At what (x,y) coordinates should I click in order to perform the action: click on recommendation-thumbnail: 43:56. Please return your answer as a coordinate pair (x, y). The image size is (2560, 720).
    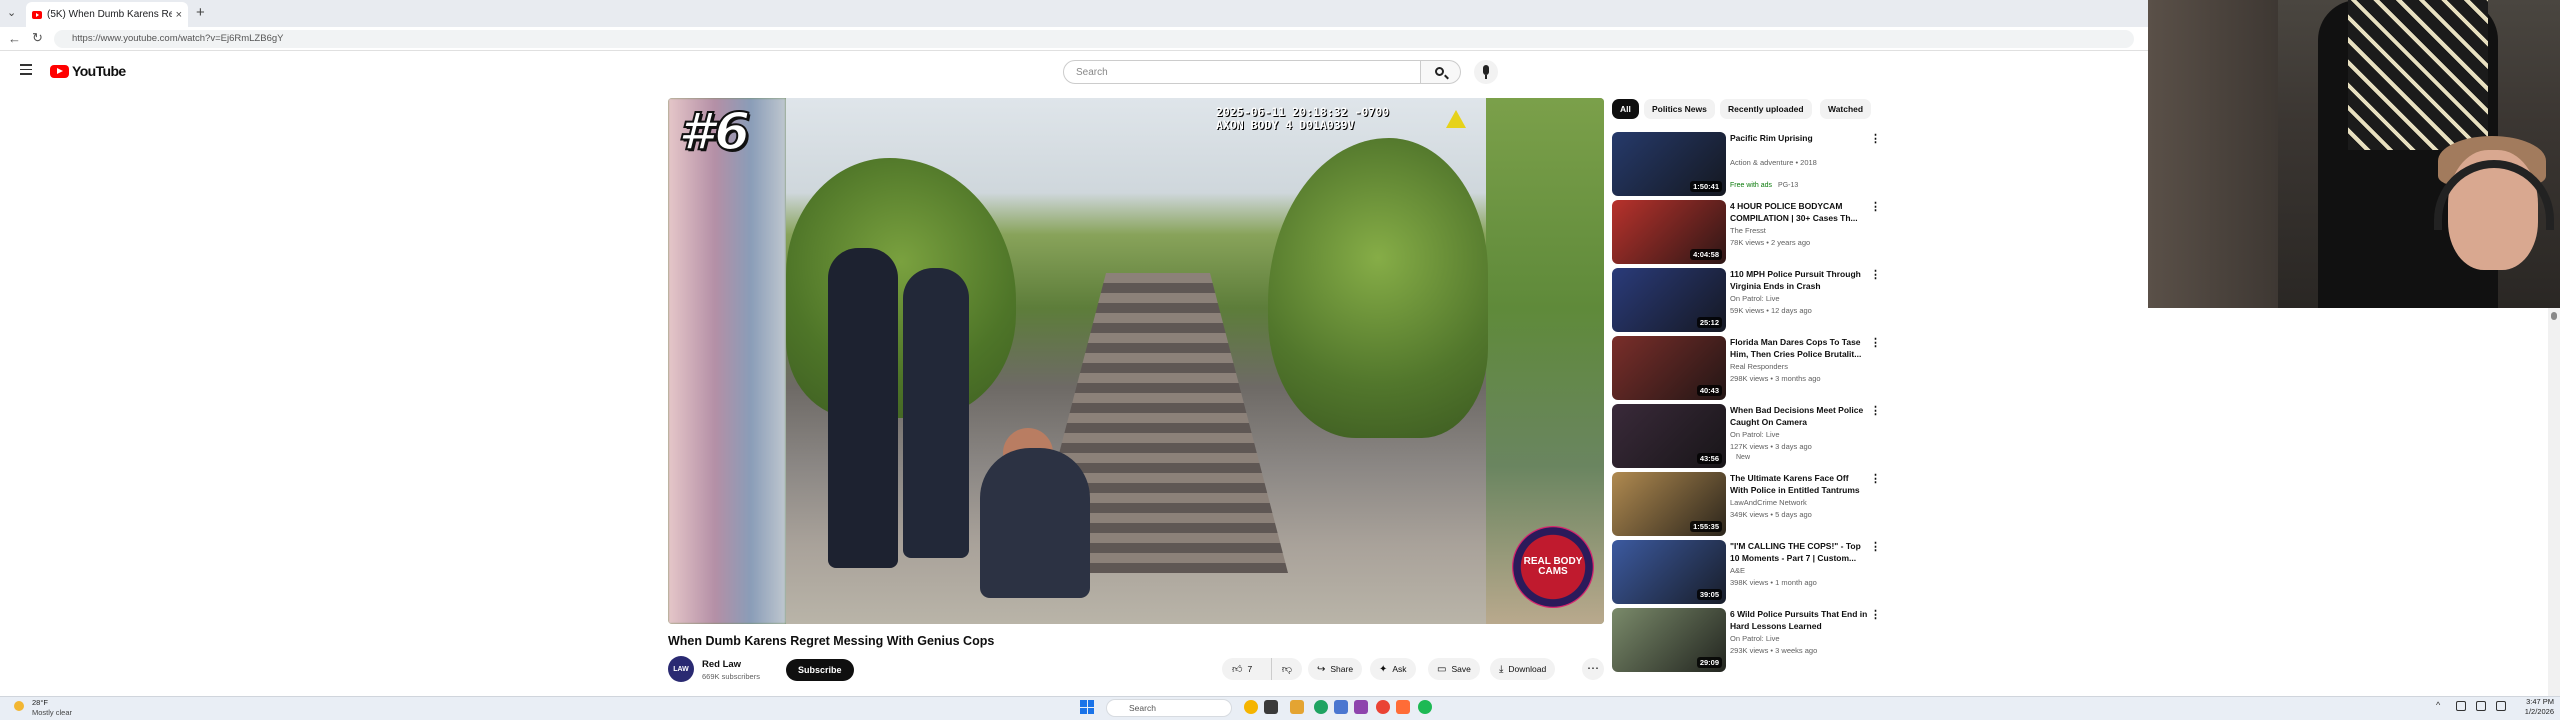
    Looking at the image, I should click on (1669, 436).